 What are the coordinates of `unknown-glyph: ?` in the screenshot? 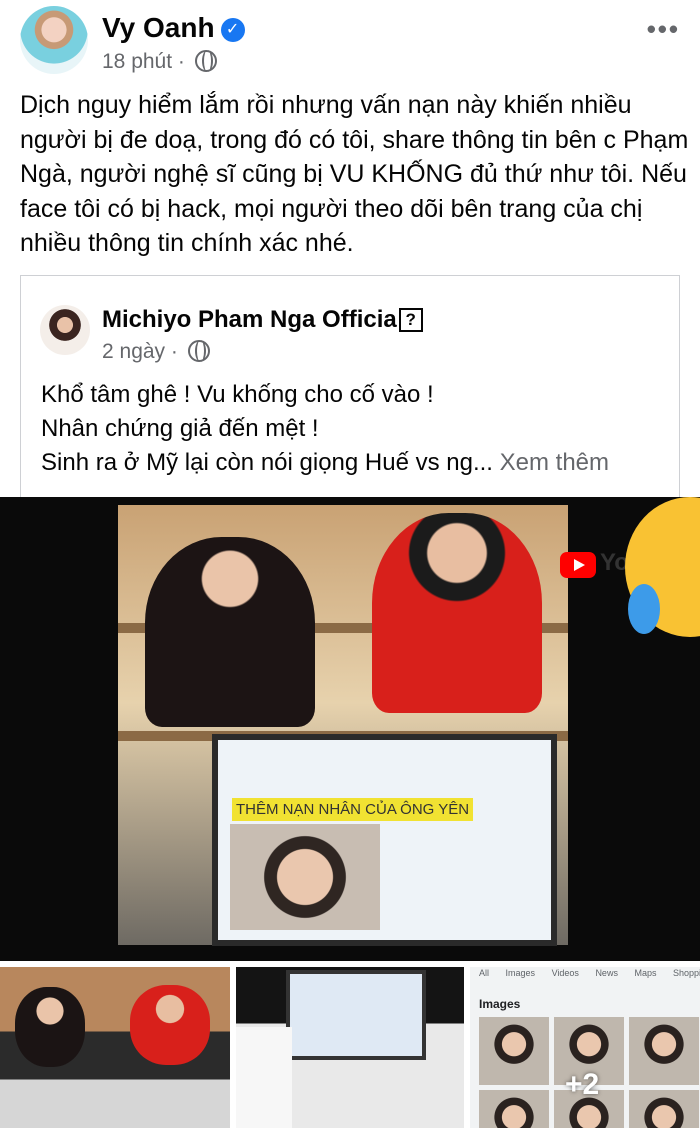 It's located at (410, 320).